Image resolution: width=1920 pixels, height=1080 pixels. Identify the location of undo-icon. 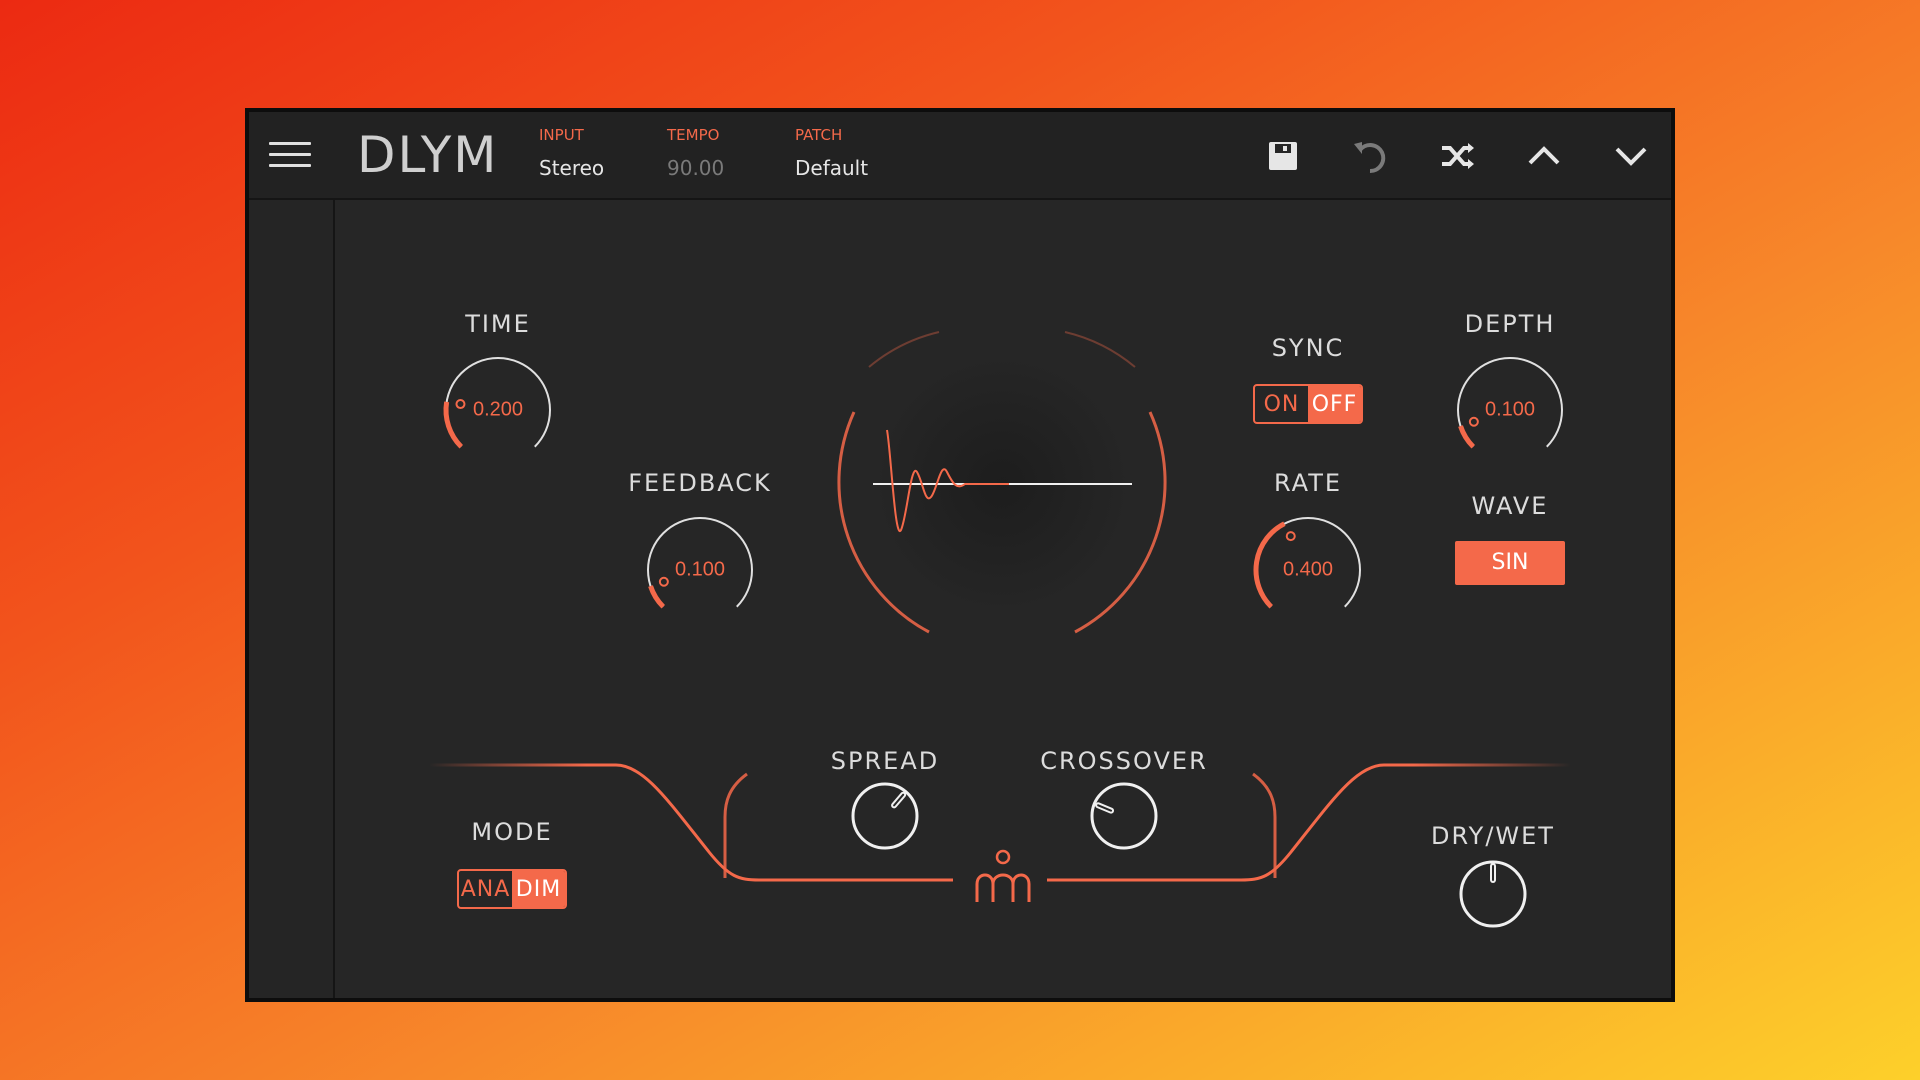
(1370, 156).